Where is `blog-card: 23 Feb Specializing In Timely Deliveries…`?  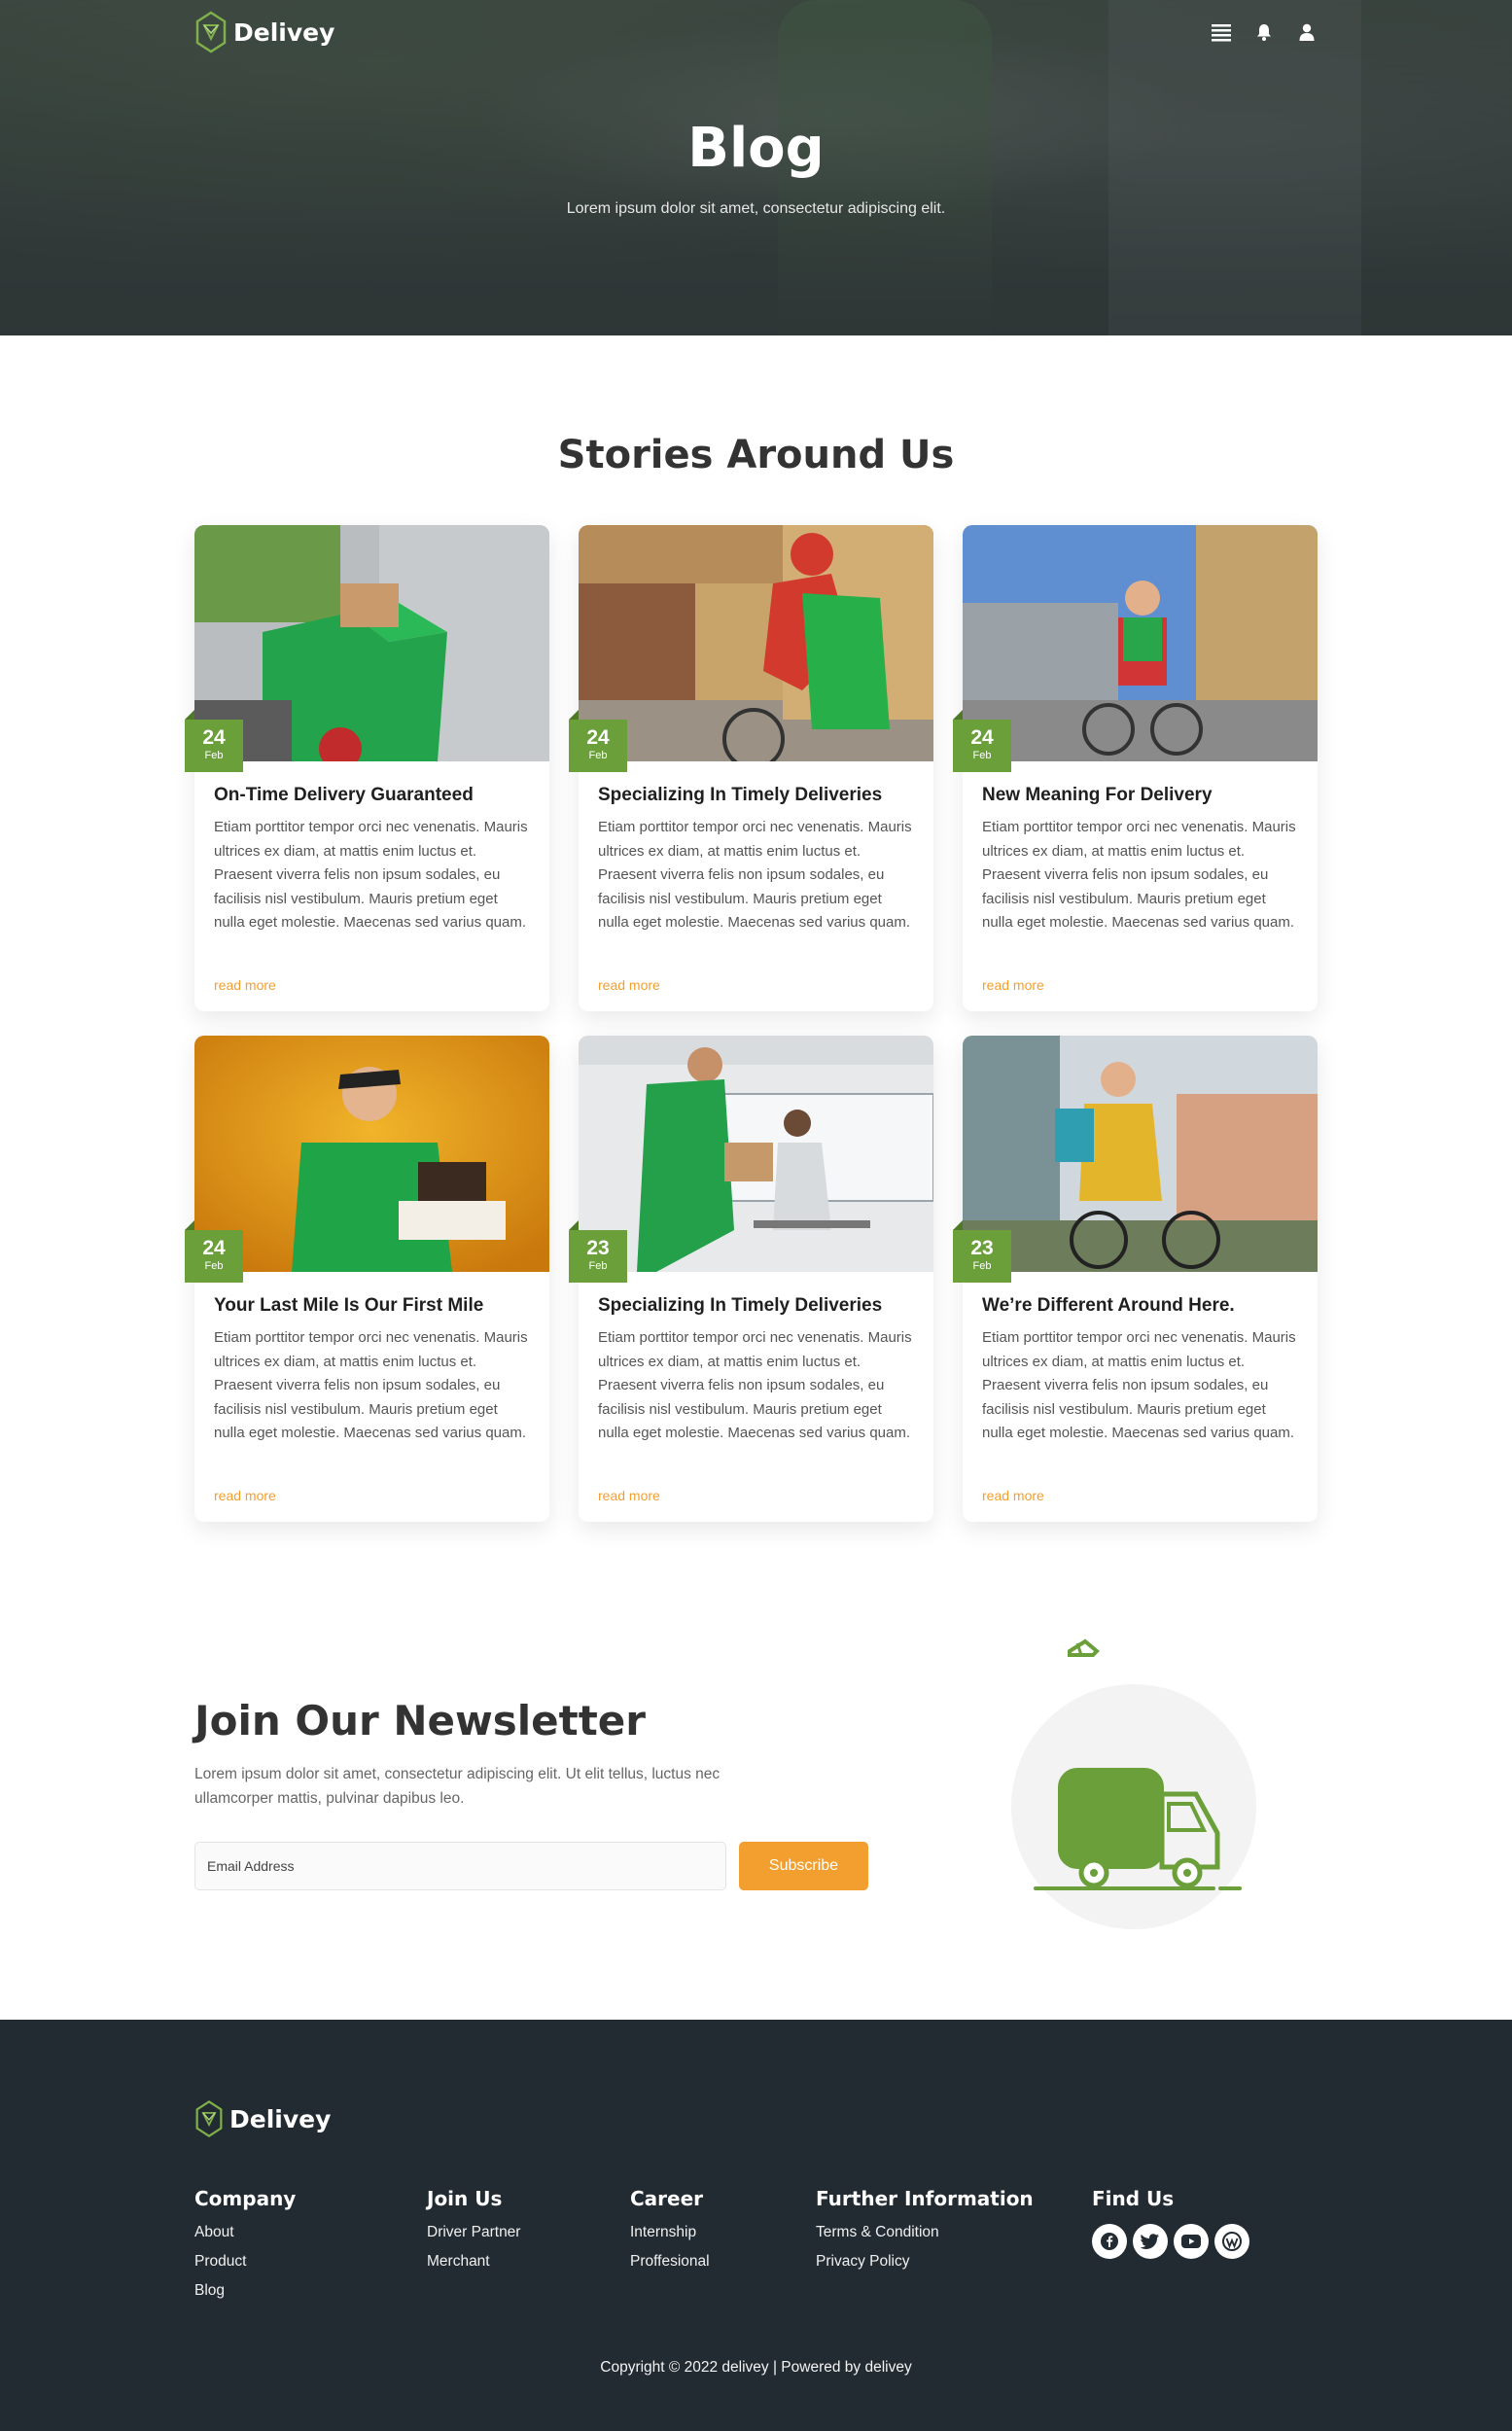
blog-card: 23 Feb Specializing In Timely Deliveries… is located at coordinates (751, 1279).